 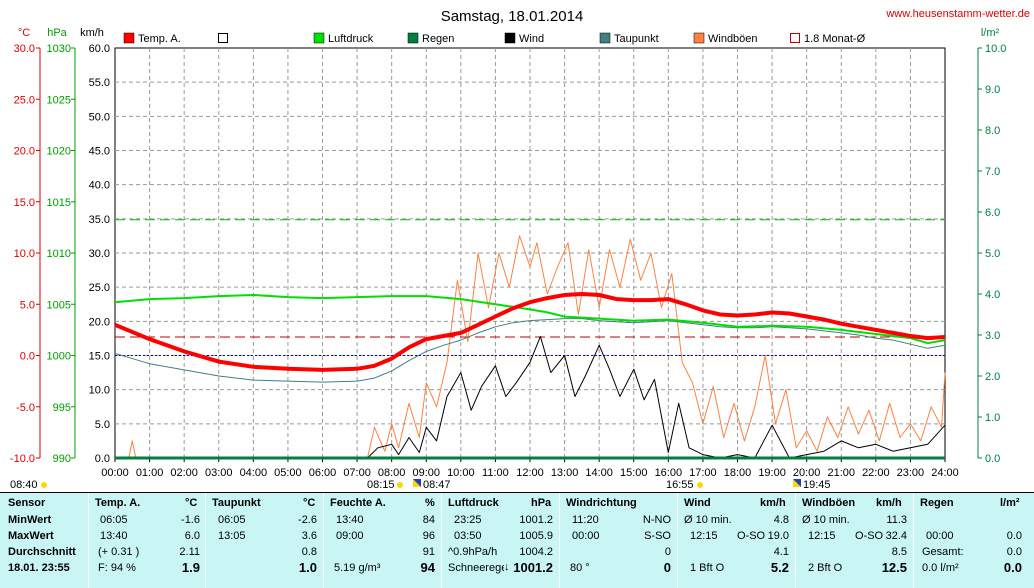 I want to click on gust-foot-note: 2 Bft O, so click(x=825, y=568).